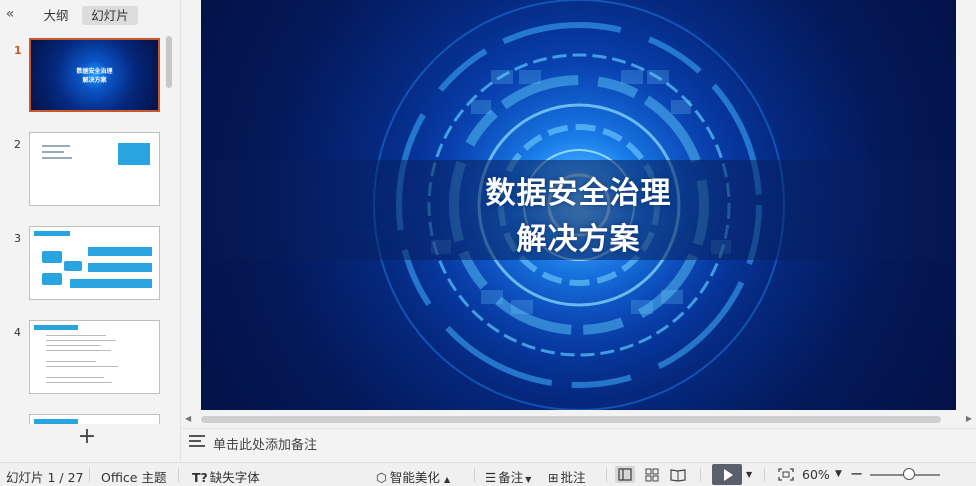 This screenshot has height=486, width=976. I want to click on thumbnail-number: 1, so click(18, 50).